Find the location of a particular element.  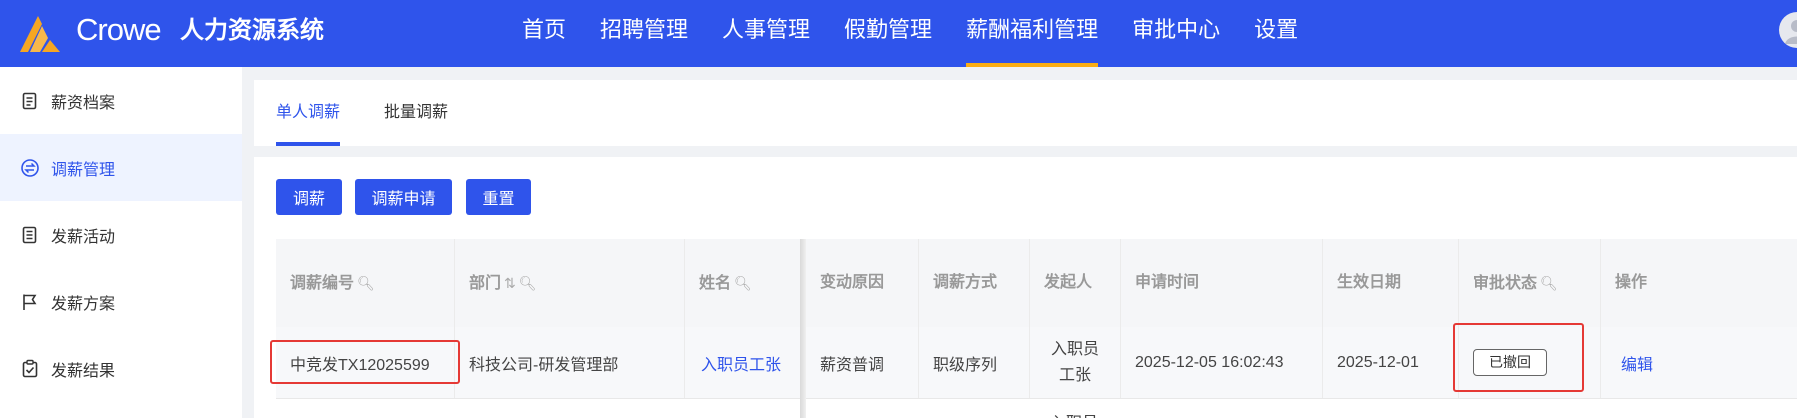

column-header-effective-date: 生效日期 is located at coordinates (1391, 283).